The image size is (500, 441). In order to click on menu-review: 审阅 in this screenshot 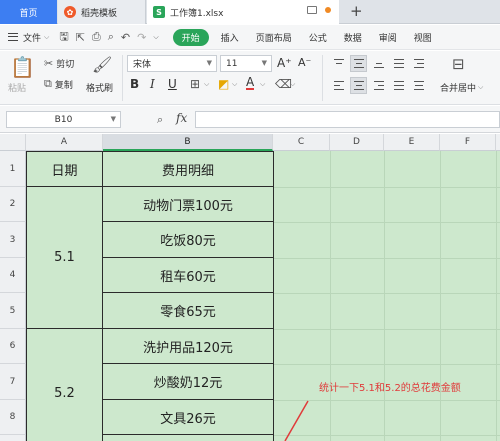, I will do `click(388, 37)`.